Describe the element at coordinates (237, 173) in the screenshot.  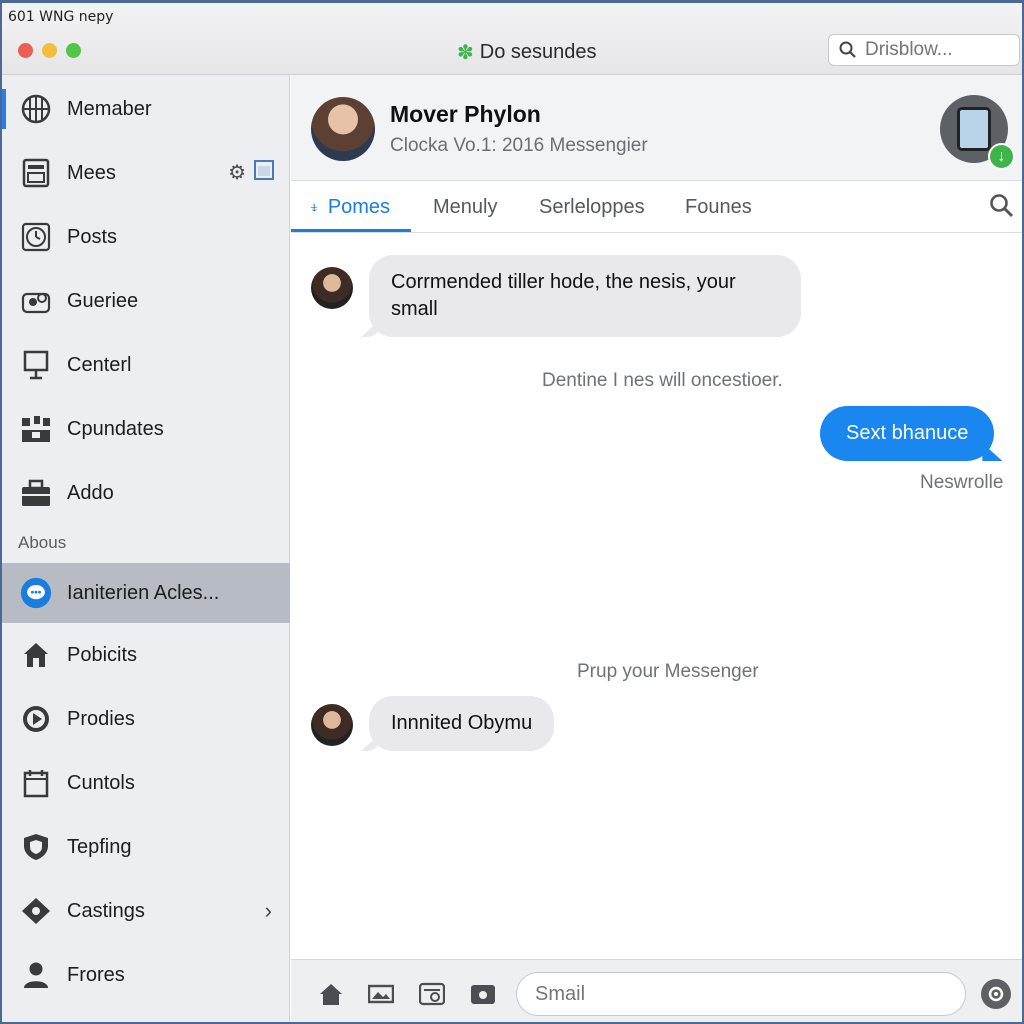
I see `gear-icon: ⚙` at that location.